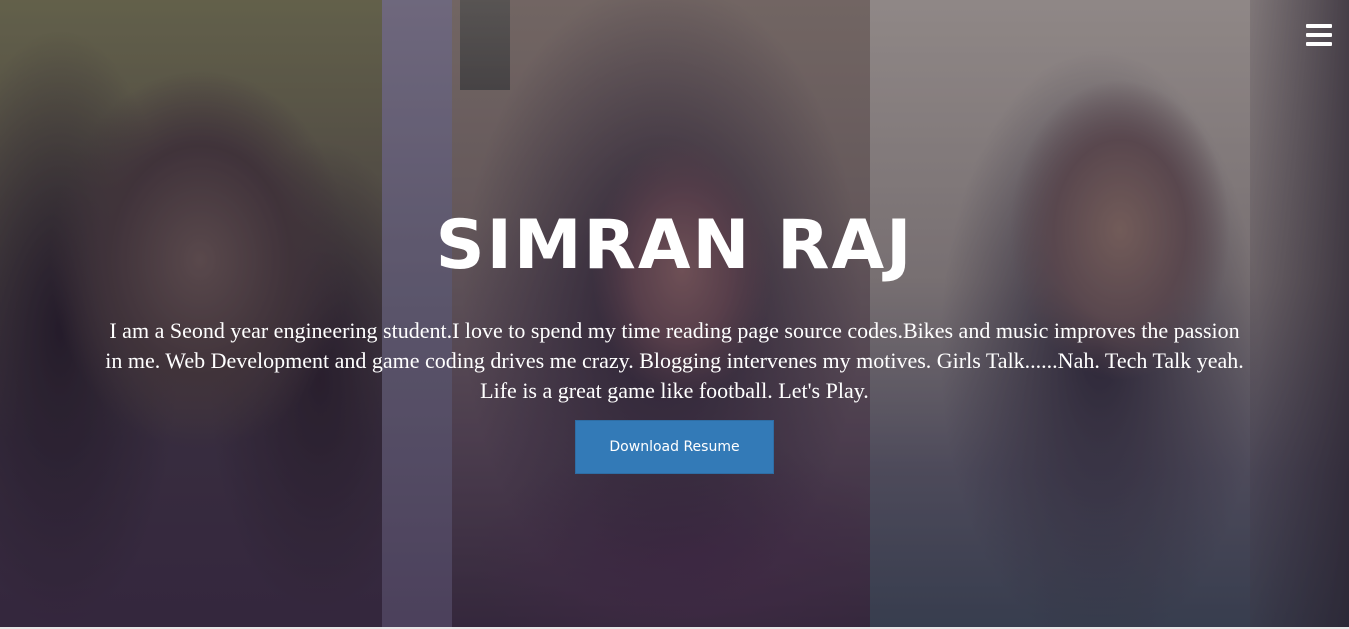  I want to click on menu-bar-bottom, so click(1319, 44).